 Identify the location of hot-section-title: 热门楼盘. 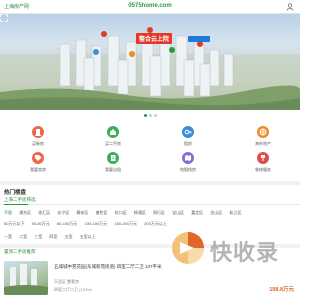
(15, 193).